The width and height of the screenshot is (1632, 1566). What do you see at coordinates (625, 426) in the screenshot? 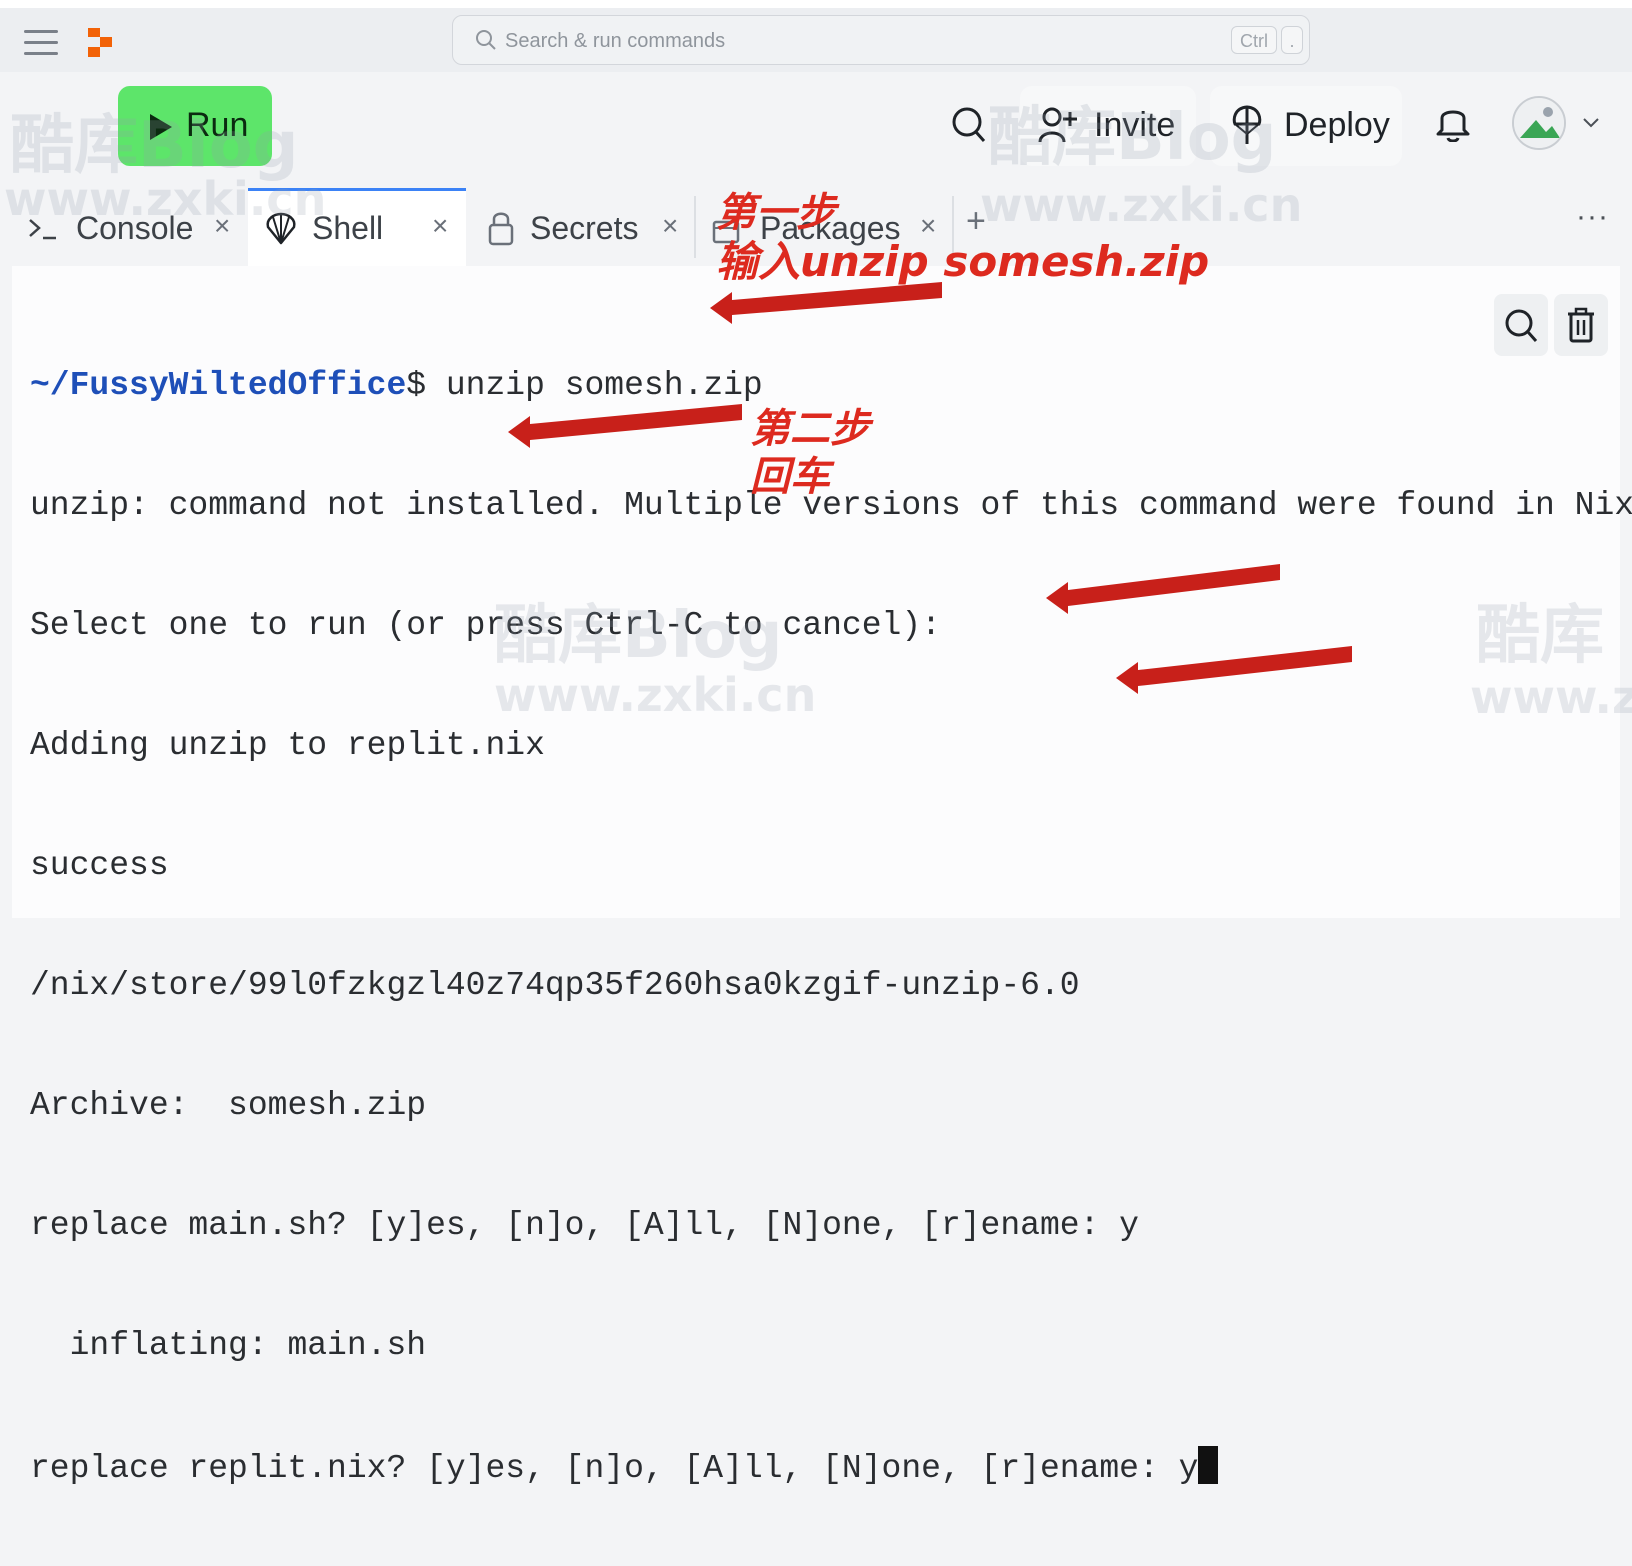
I see `arrow-step2` at bounding box center [625, 426].